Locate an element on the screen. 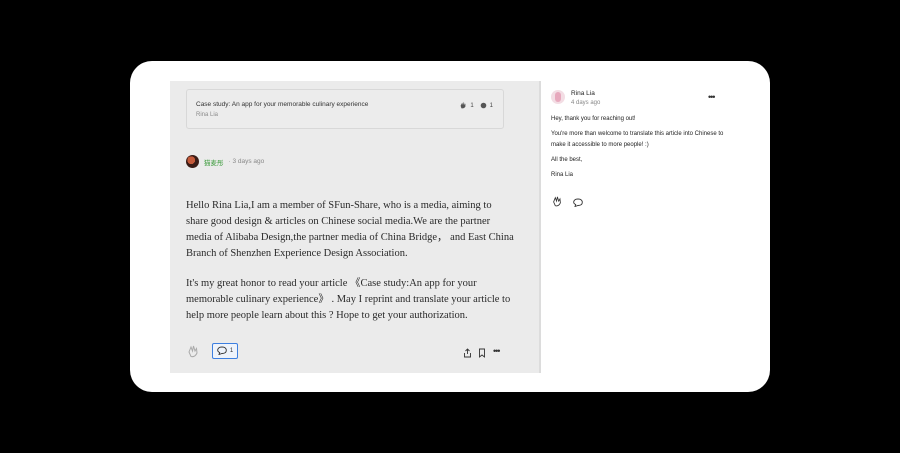 Image resolution: width=900 pixels, height=453 pixels. replies-button: 1 is located at coordinates (225, 351).